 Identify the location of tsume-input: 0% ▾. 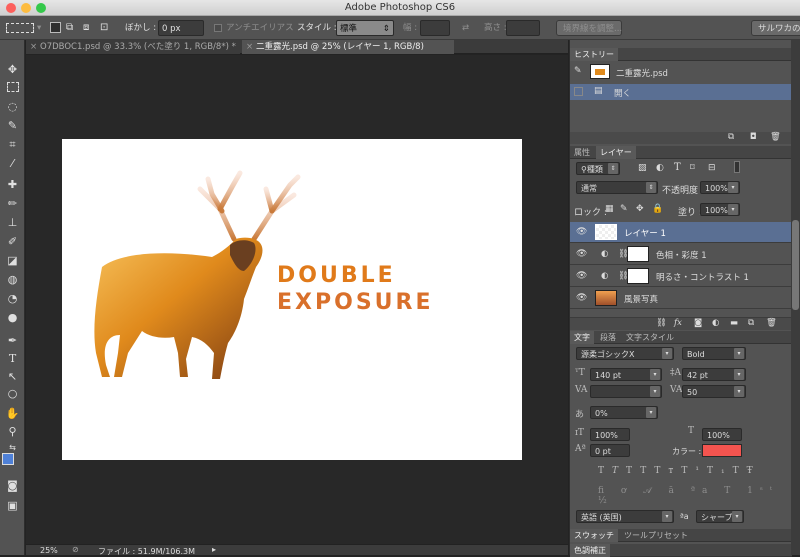
(624, 412).